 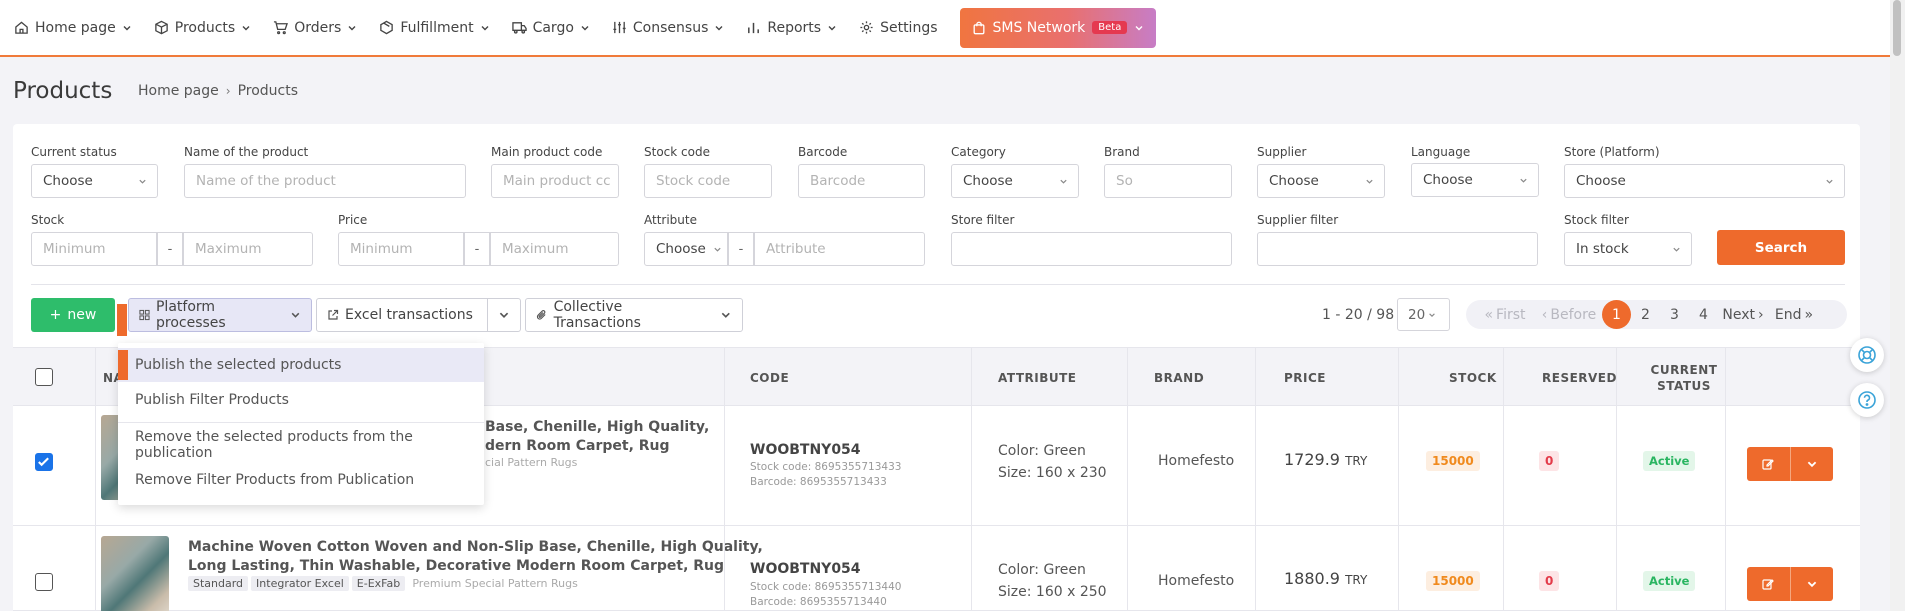 I want to click on pagination-next: Next ›, so click(x=1743, y=314).